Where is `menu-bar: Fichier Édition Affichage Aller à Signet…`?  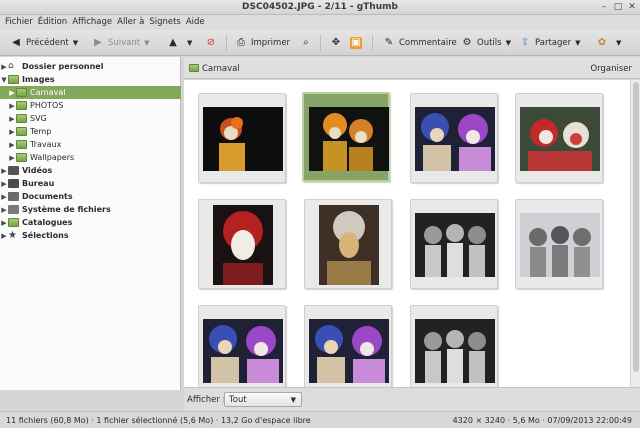 menu-bar: Fichier Édition Affichage Aller à Signet… is located at coordinates (320, 22).